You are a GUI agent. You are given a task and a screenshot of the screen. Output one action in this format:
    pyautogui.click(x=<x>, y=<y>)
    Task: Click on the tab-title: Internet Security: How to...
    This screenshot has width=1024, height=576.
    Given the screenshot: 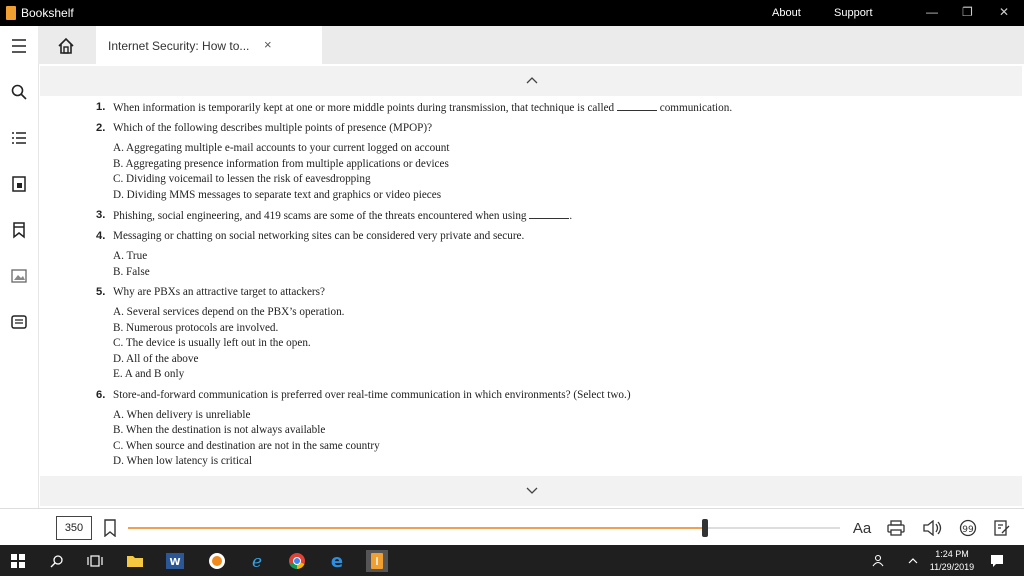 What is the action you would take?
    pyautogui.click(x=179, y=46)
    